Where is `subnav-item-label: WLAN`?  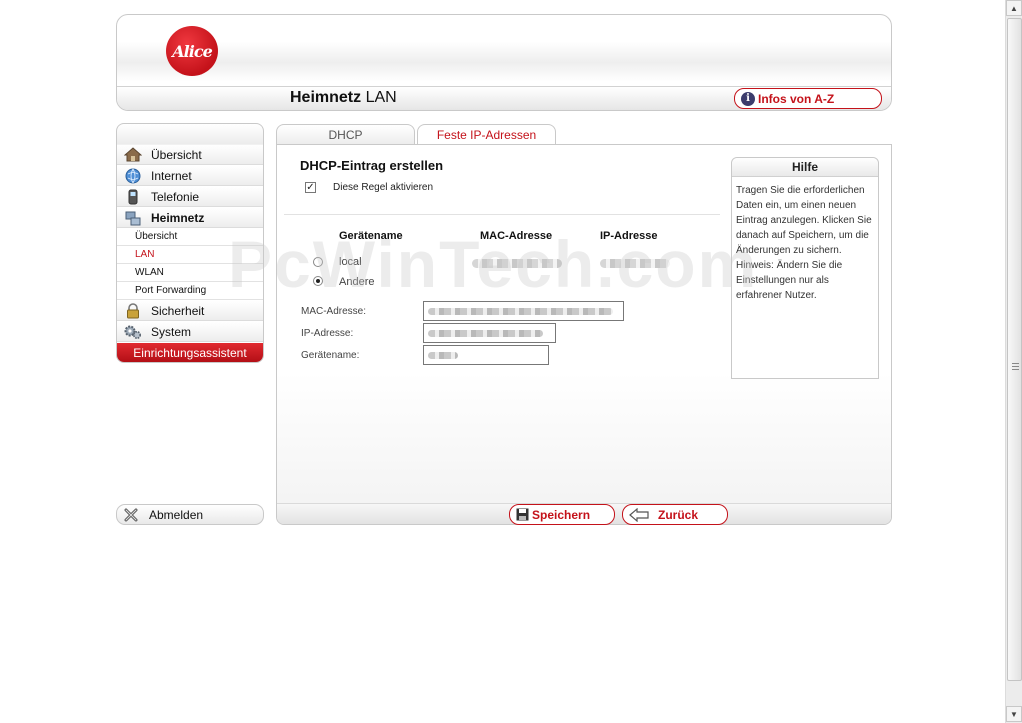 subnav-item-label: WLAN is located at coordinates (149, 272).